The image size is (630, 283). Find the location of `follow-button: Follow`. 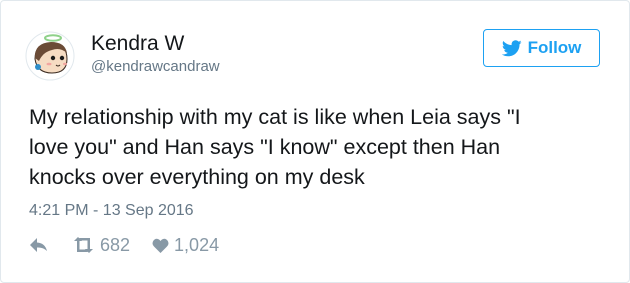

follow-button: Follow is located at coordinates (541, 48).